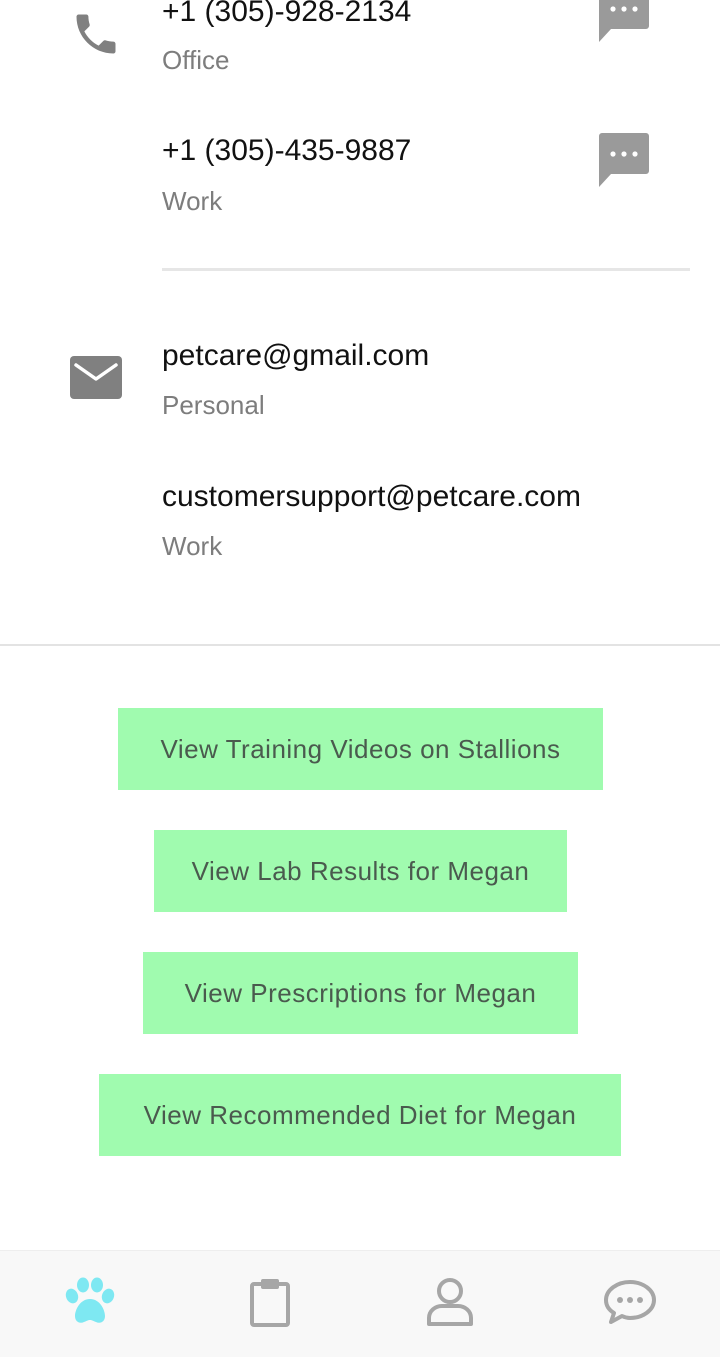  I want to click on phone-number: +1 (305)-435-9887, so click(286, 151).